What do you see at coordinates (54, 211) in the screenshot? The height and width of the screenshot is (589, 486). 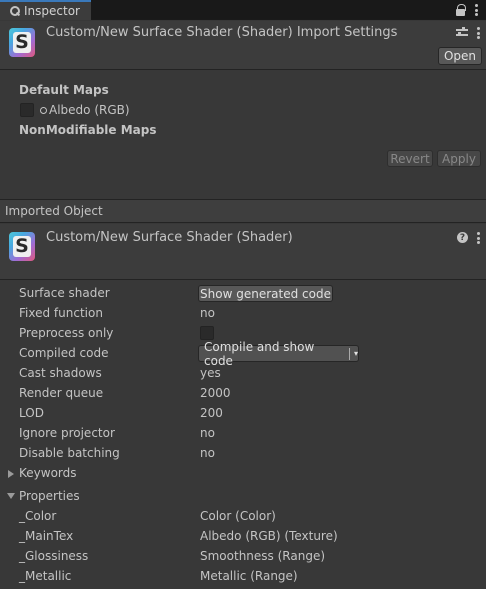 I see `imported-object-label: Imported Object` at bounding box center [54, 211].